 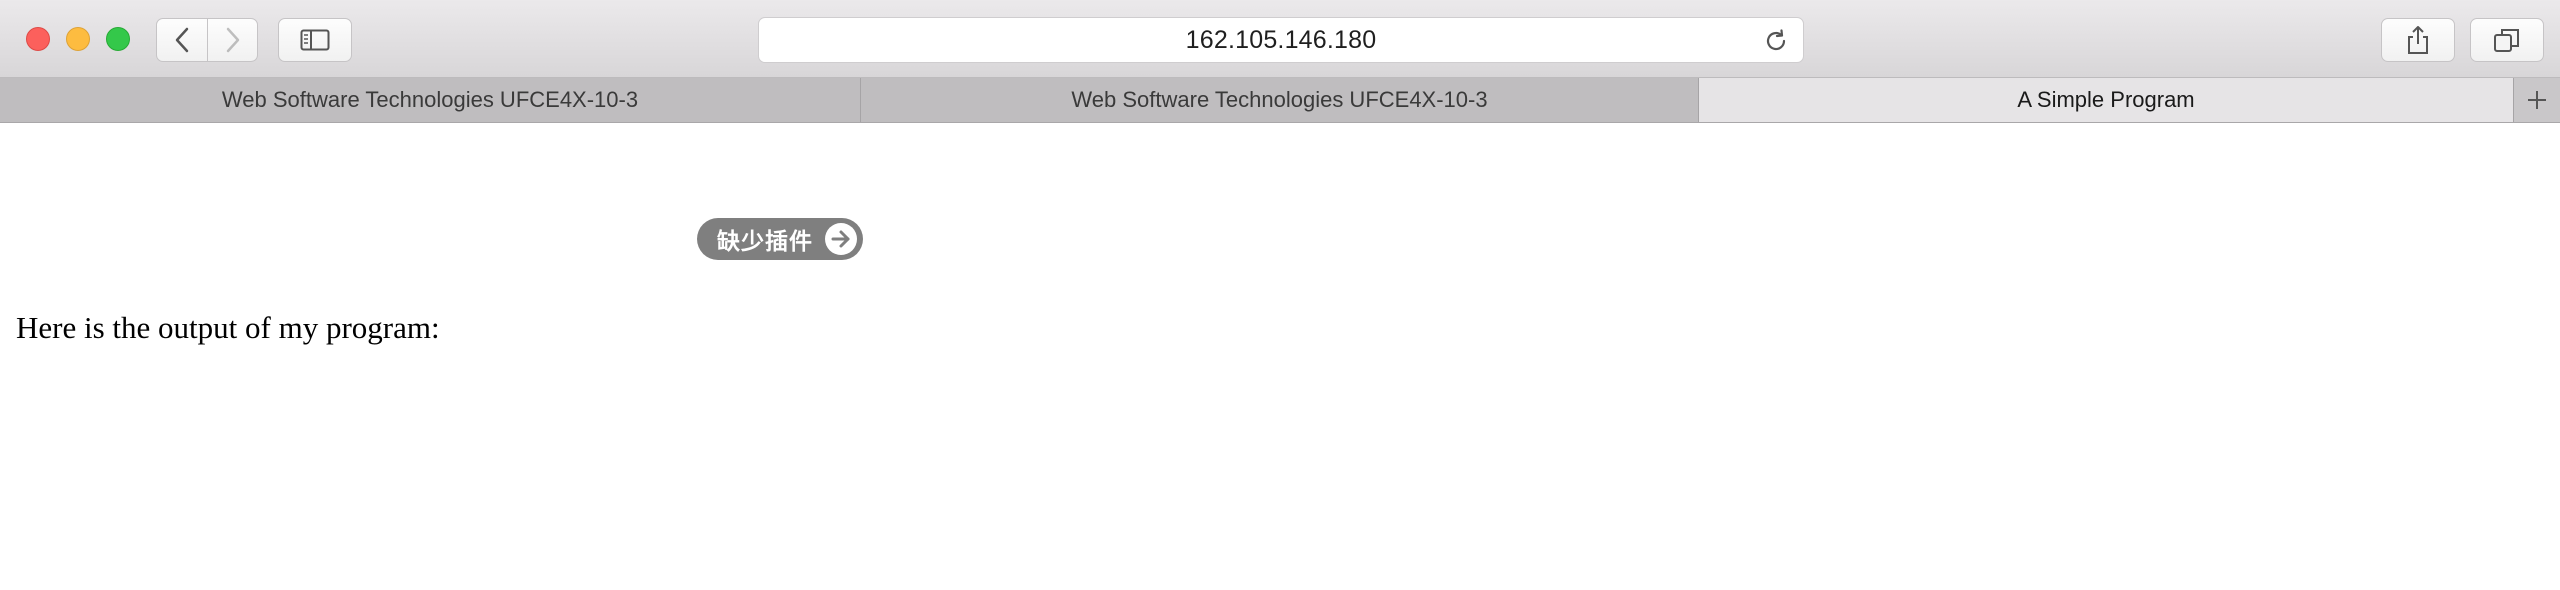 I want to click on reload-icon, so click(x=1776, y=40).